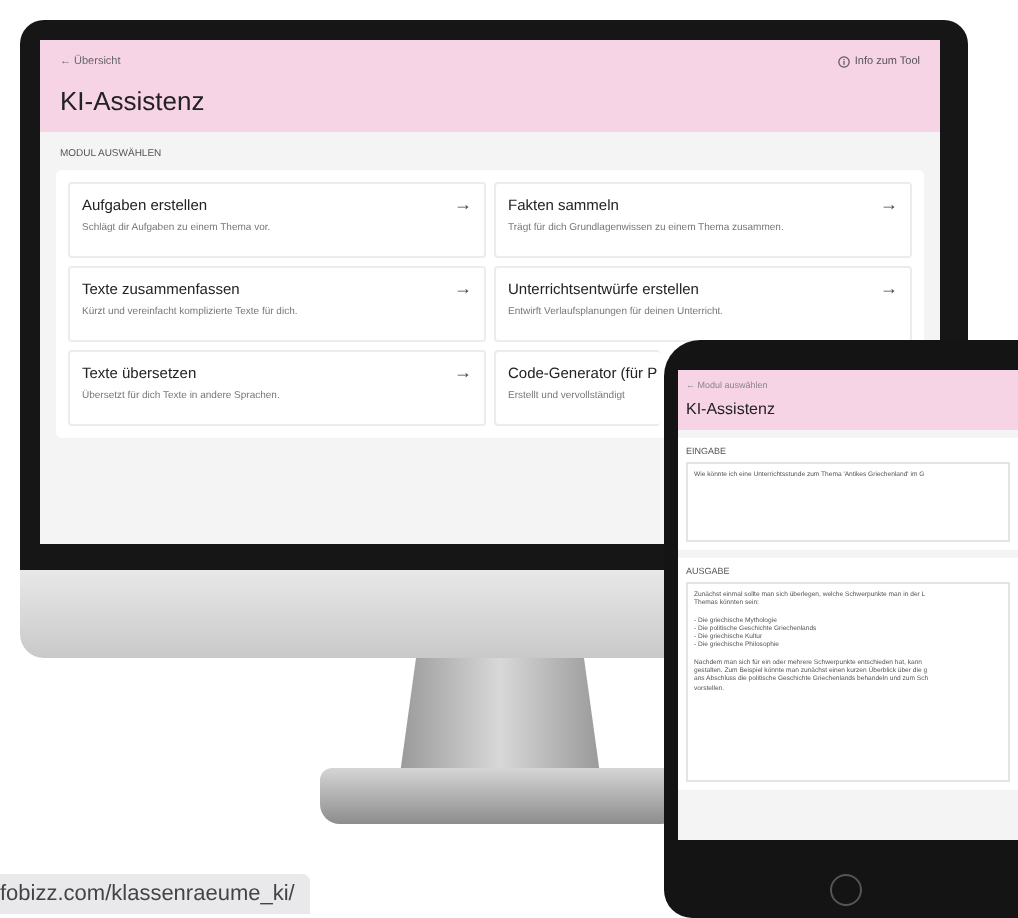 The image size is (1018, 918). What do you see at coordinates (155, 894) in the screenshot?
I see `url-label: fobizz.com/klassenraeume_ki/` at bounding box center [155, 894].